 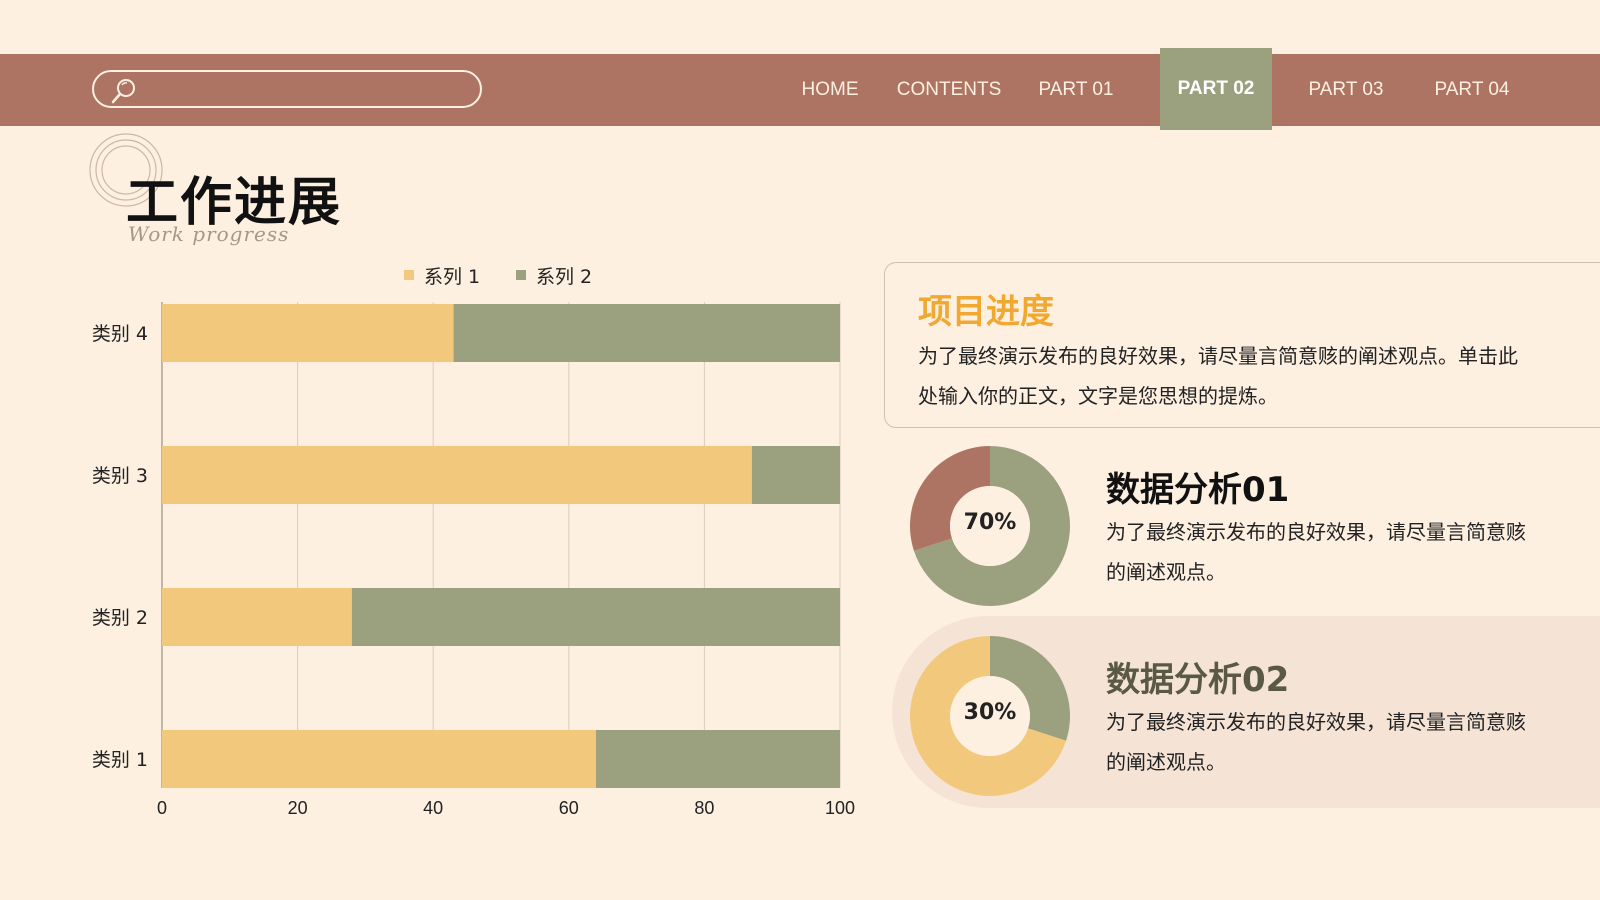 What do you see at coordinates (1198, 680) in the screenshot?
I see `analysis-02-title: 数据分析02` at bounding box center [1198, 680].